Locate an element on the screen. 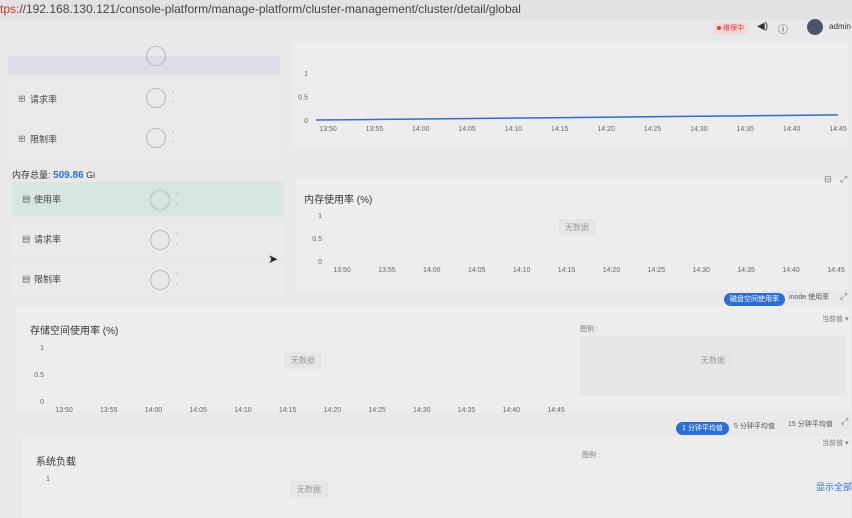 This screenshot has width=852, height=518. y-tick: 1 is located at coordinates (48, 479).